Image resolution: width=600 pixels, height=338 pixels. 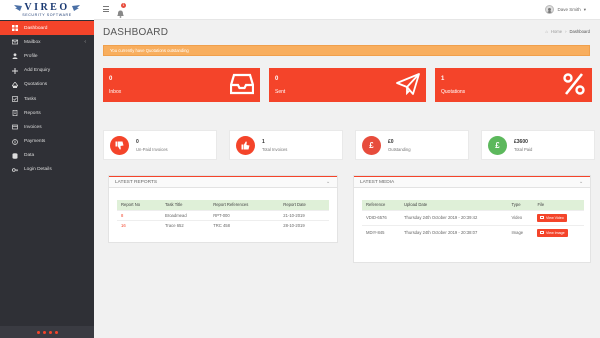 What do you see at coordinates (121, 10) in the screenshot?
I see `notifications-button: 1` at bounding box center [121, 10].